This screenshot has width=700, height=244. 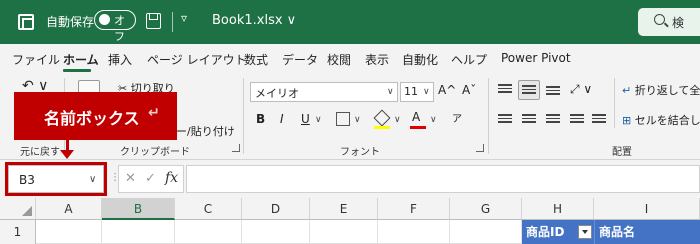 I want to click on align-left-icon, so click(x=505, y=120).